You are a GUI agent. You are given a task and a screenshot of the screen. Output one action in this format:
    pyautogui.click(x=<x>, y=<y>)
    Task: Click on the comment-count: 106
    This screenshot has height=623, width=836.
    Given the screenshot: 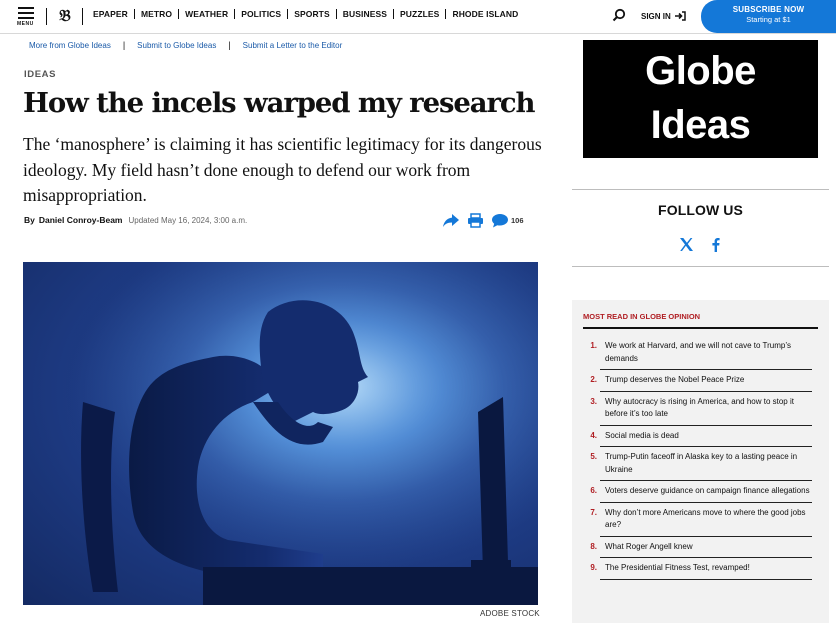 What is the action you would take?
    pyautogui.click(x=517, y=220)
    